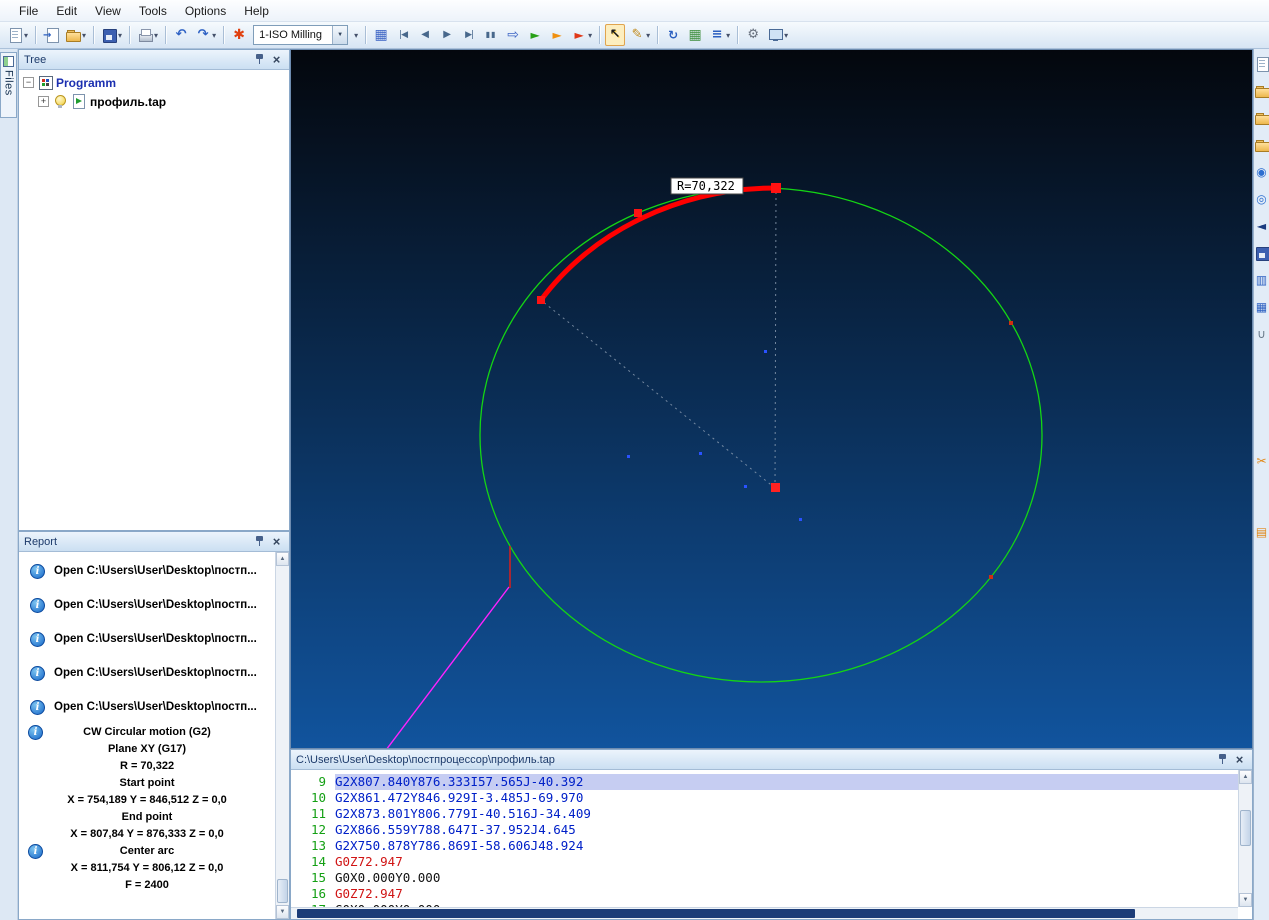  What do you see at coordinates (513, 35) in the screenshot?
I see `fast-forward-button` at bounding box center [513, 35].